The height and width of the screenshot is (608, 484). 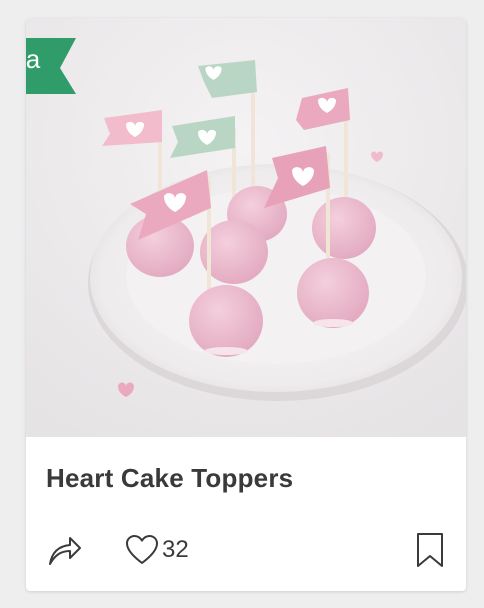 What do you see at coordinates (246, 550) in the screenshot?
I see `card-actions: 32` at bounding box center [246, 550].